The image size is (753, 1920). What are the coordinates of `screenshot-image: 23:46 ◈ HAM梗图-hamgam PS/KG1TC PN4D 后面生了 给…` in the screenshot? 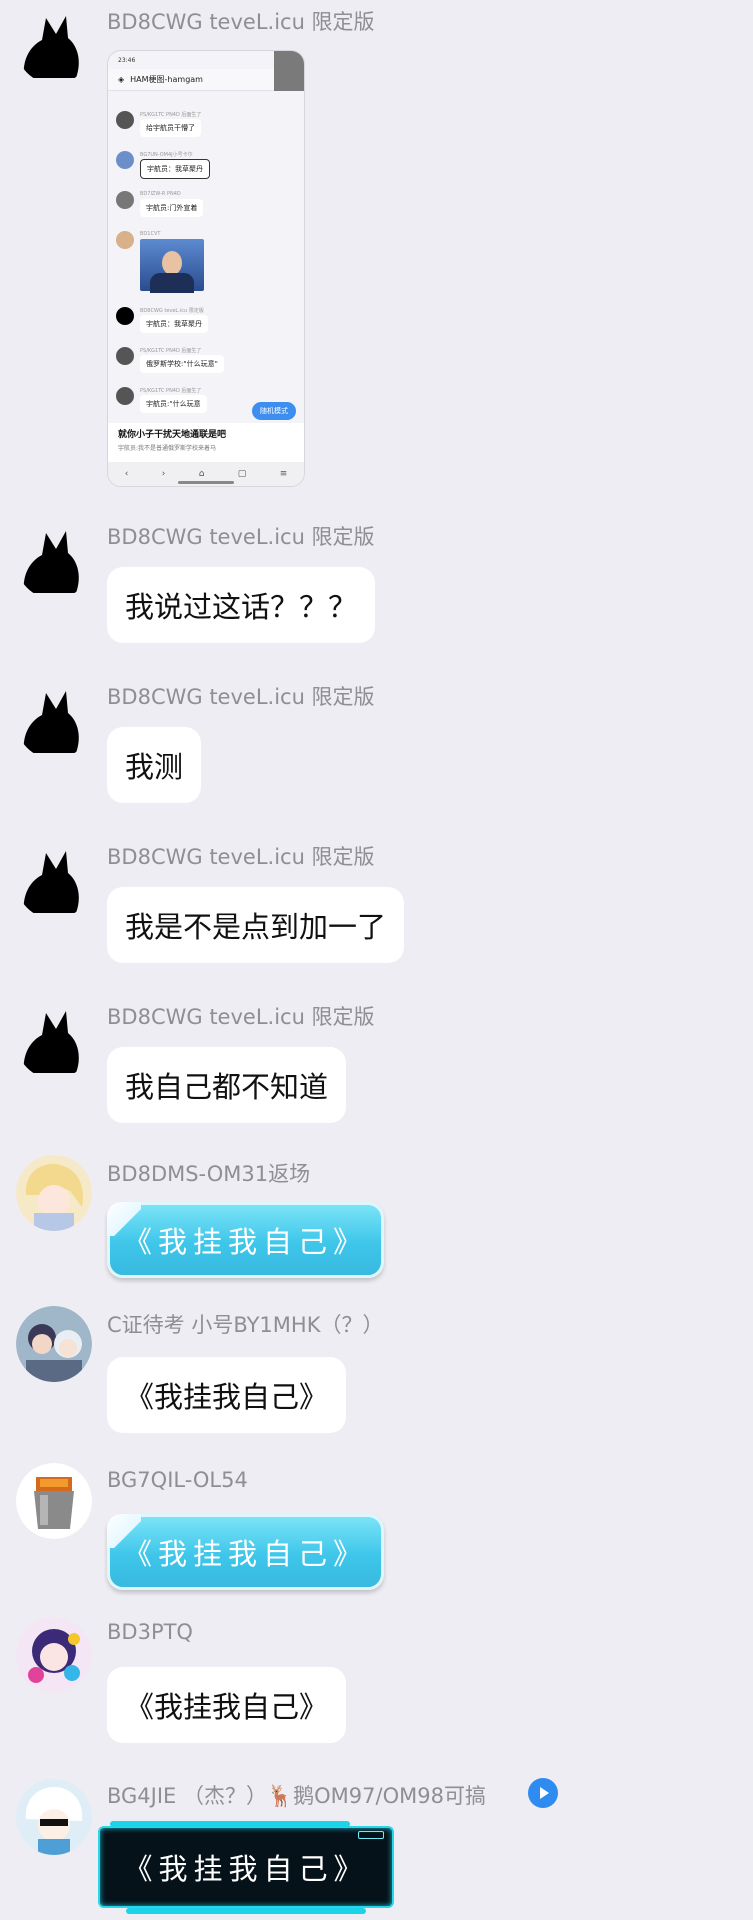 It's located at (206, 268).